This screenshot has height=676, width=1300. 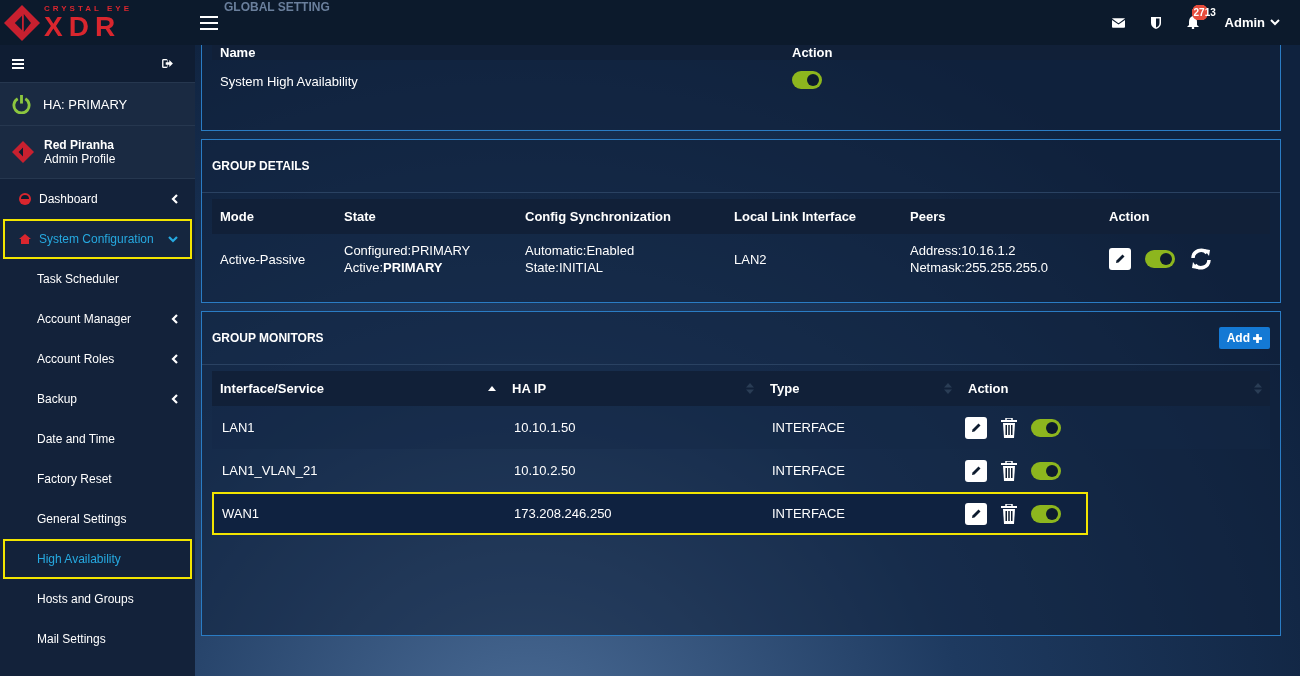 I want to click on column-header: HA IP, so click(x=525, y=388).